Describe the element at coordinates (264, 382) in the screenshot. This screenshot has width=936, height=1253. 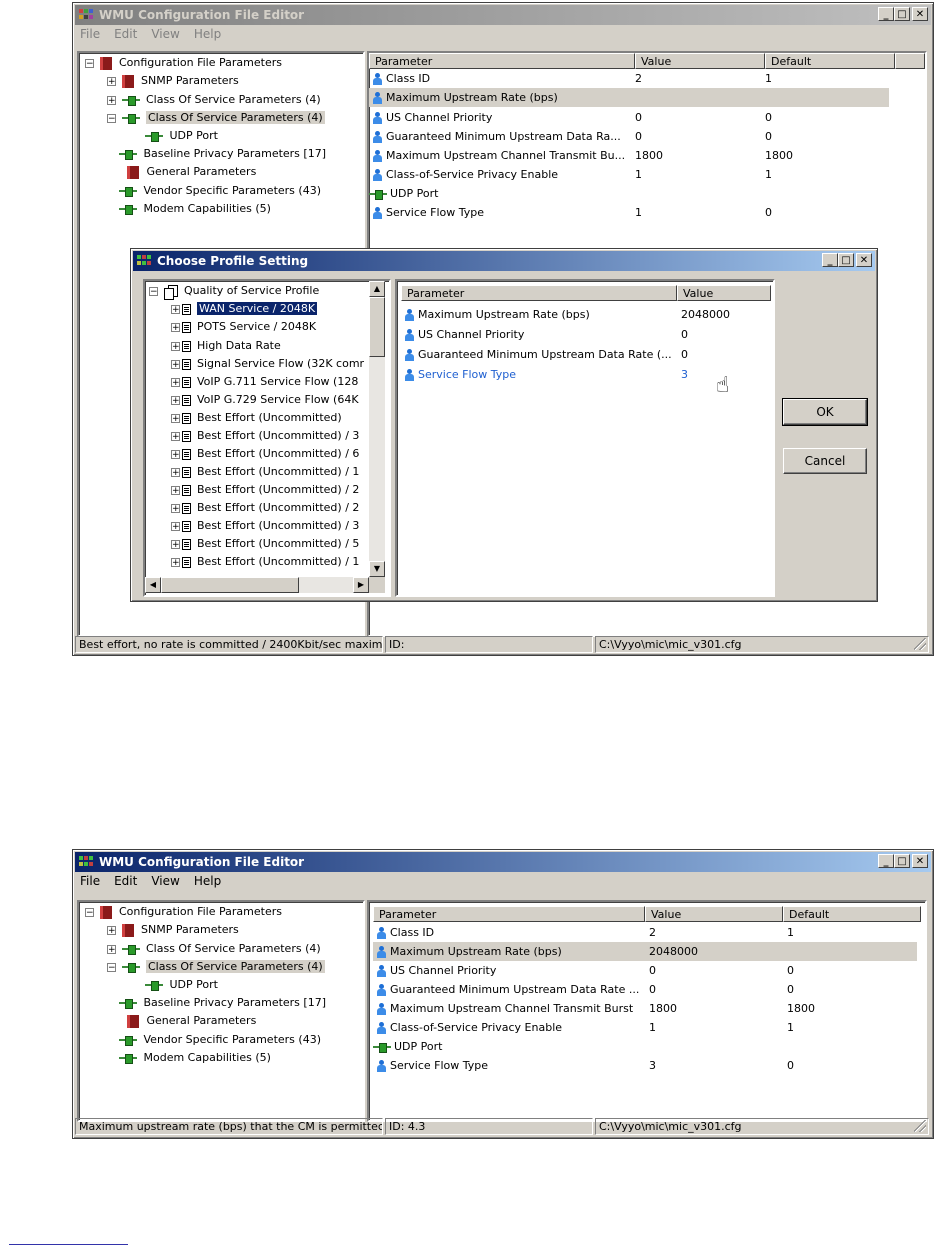
I see `profile-item: + VoIP G.711 Service Flow (128` at that location.